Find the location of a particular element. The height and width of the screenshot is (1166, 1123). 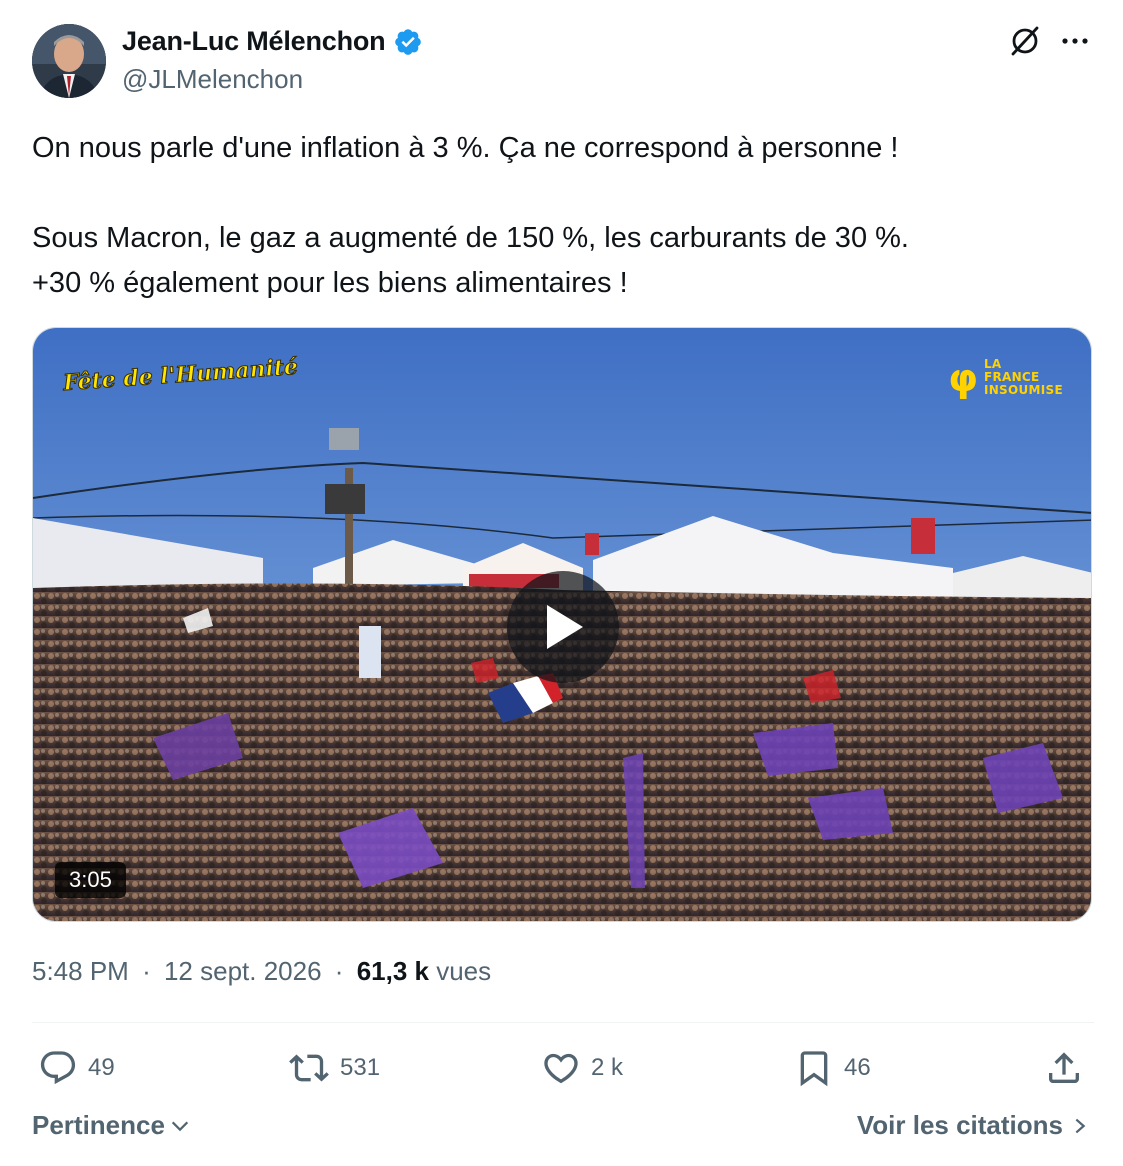

heart-icon is located at coordinates (561, 1068).